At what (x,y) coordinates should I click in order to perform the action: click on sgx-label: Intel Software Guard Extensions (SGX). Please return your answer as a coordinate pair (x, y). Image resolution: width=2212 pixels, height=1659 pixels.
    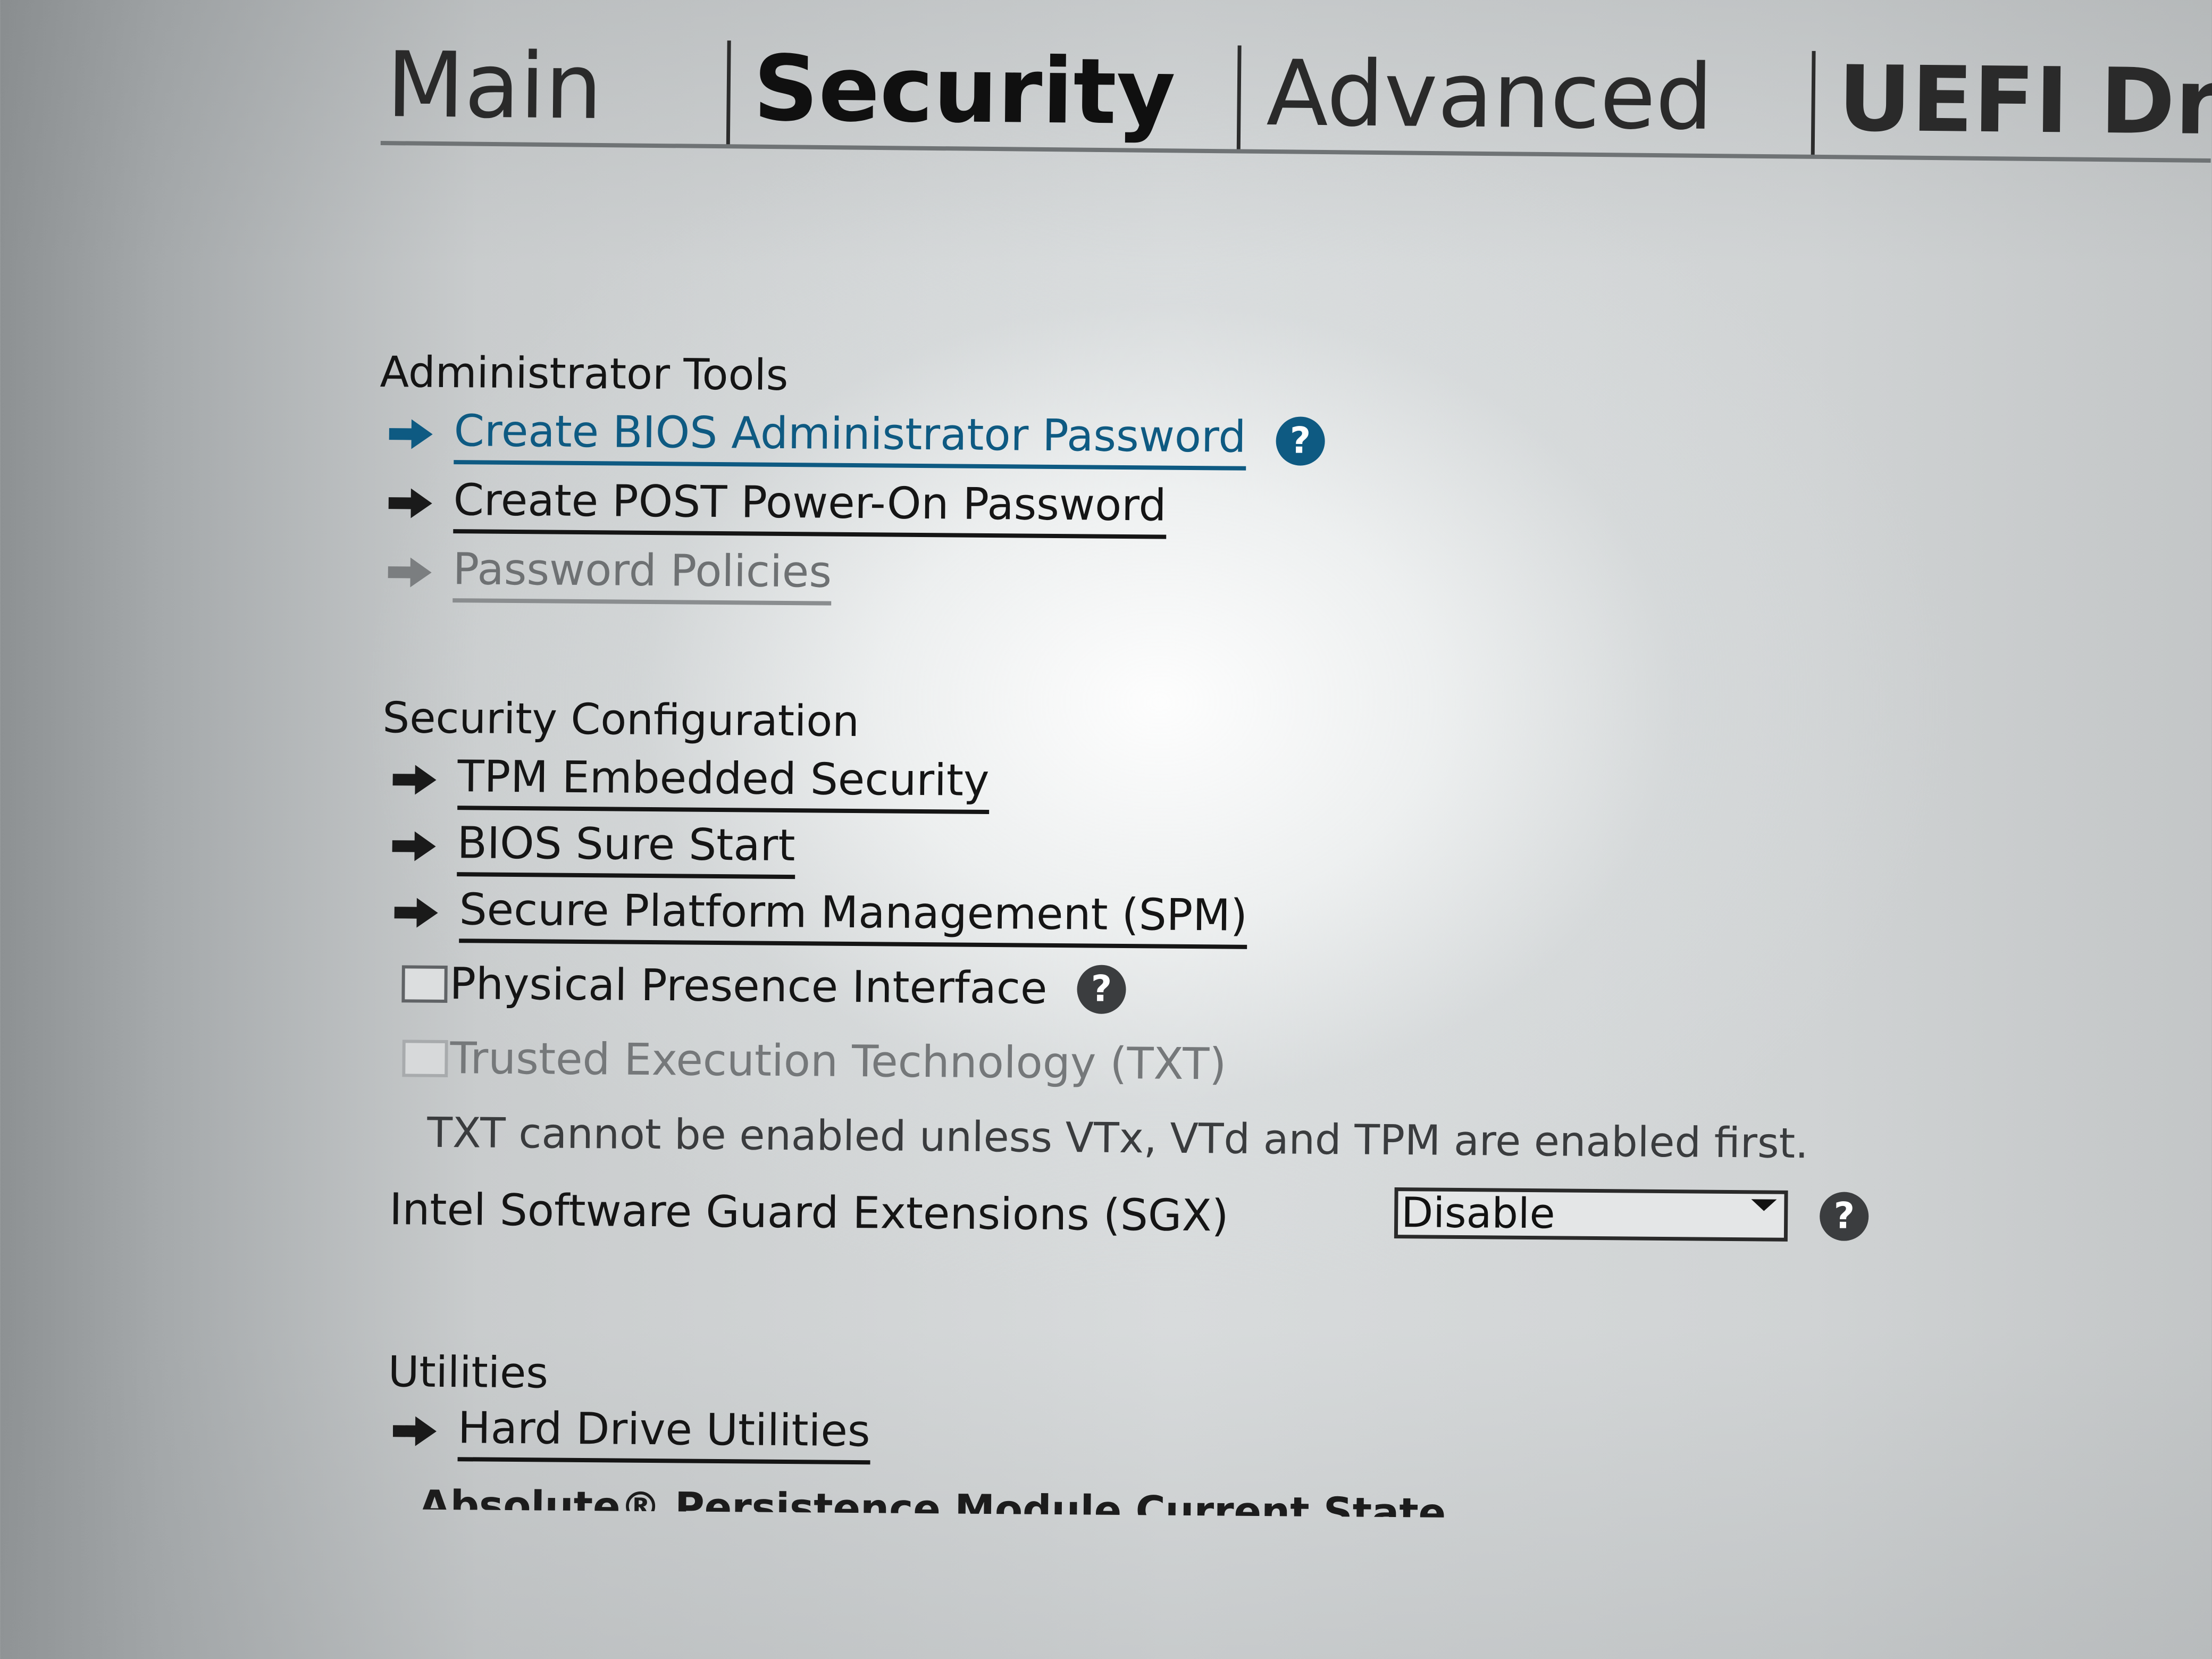
    Looking at the image, I should click on (809, 1213).